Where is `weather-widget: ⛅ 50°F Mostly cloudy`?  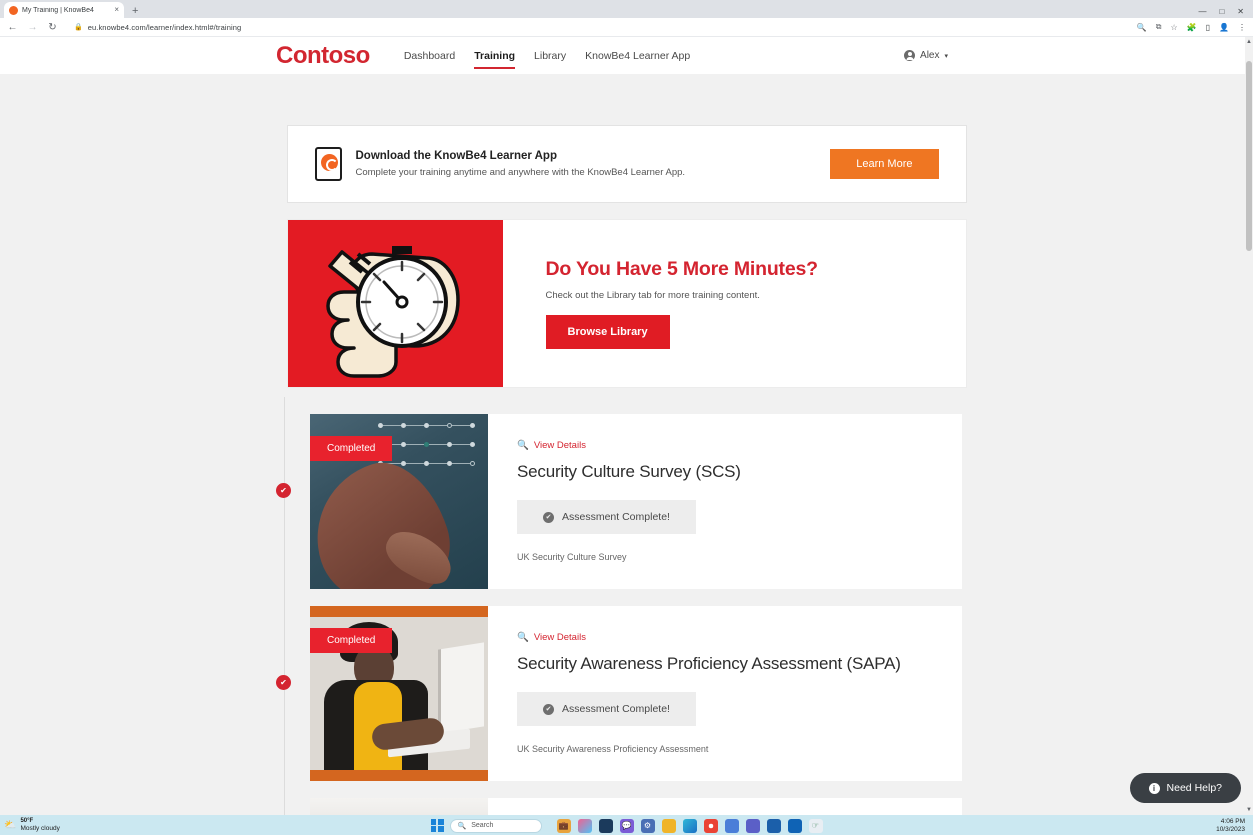
weather-widget: ⛅ 50°F Mostly cloudy is located at coordinates (32, 825).